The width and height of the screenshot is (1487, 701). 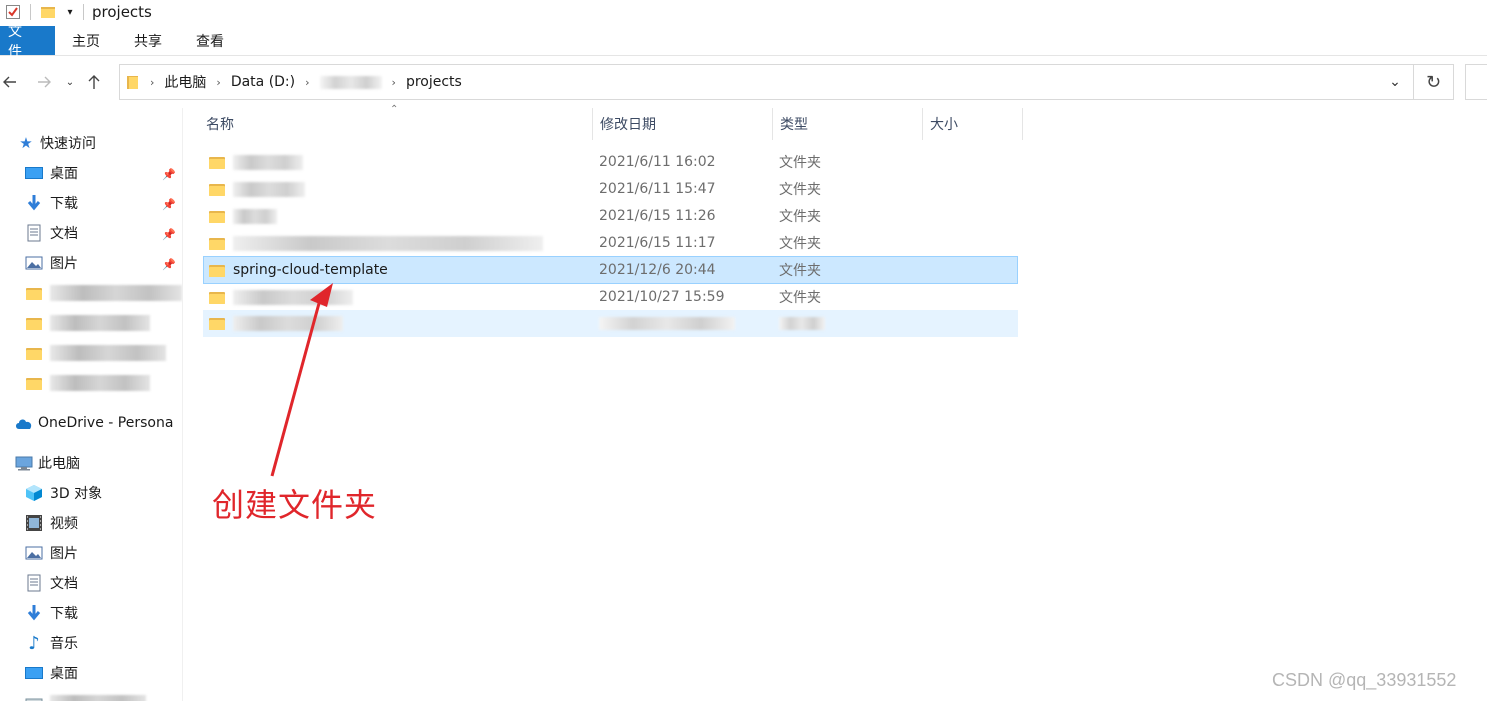 I want to click on date-cell: 2021/6/11 15:47, so click(x=657, y=189).